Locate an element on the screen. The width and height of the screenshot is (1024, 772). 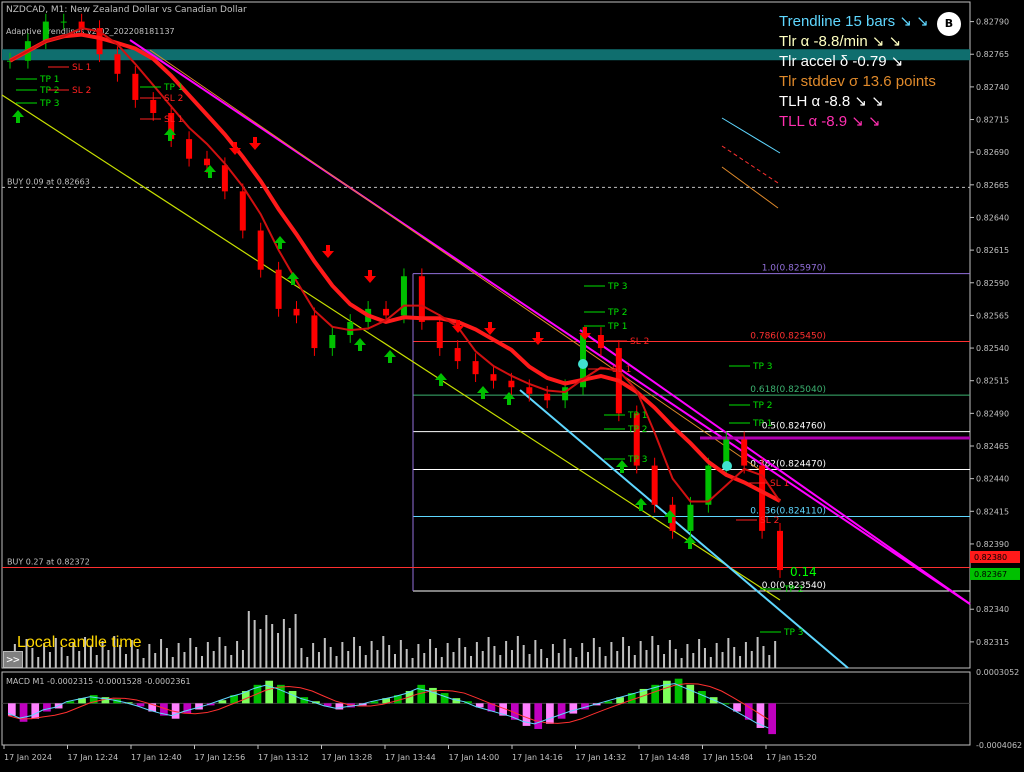
x-tick-label: 17 Jan 15:04 is located at coordinates (728, 757).